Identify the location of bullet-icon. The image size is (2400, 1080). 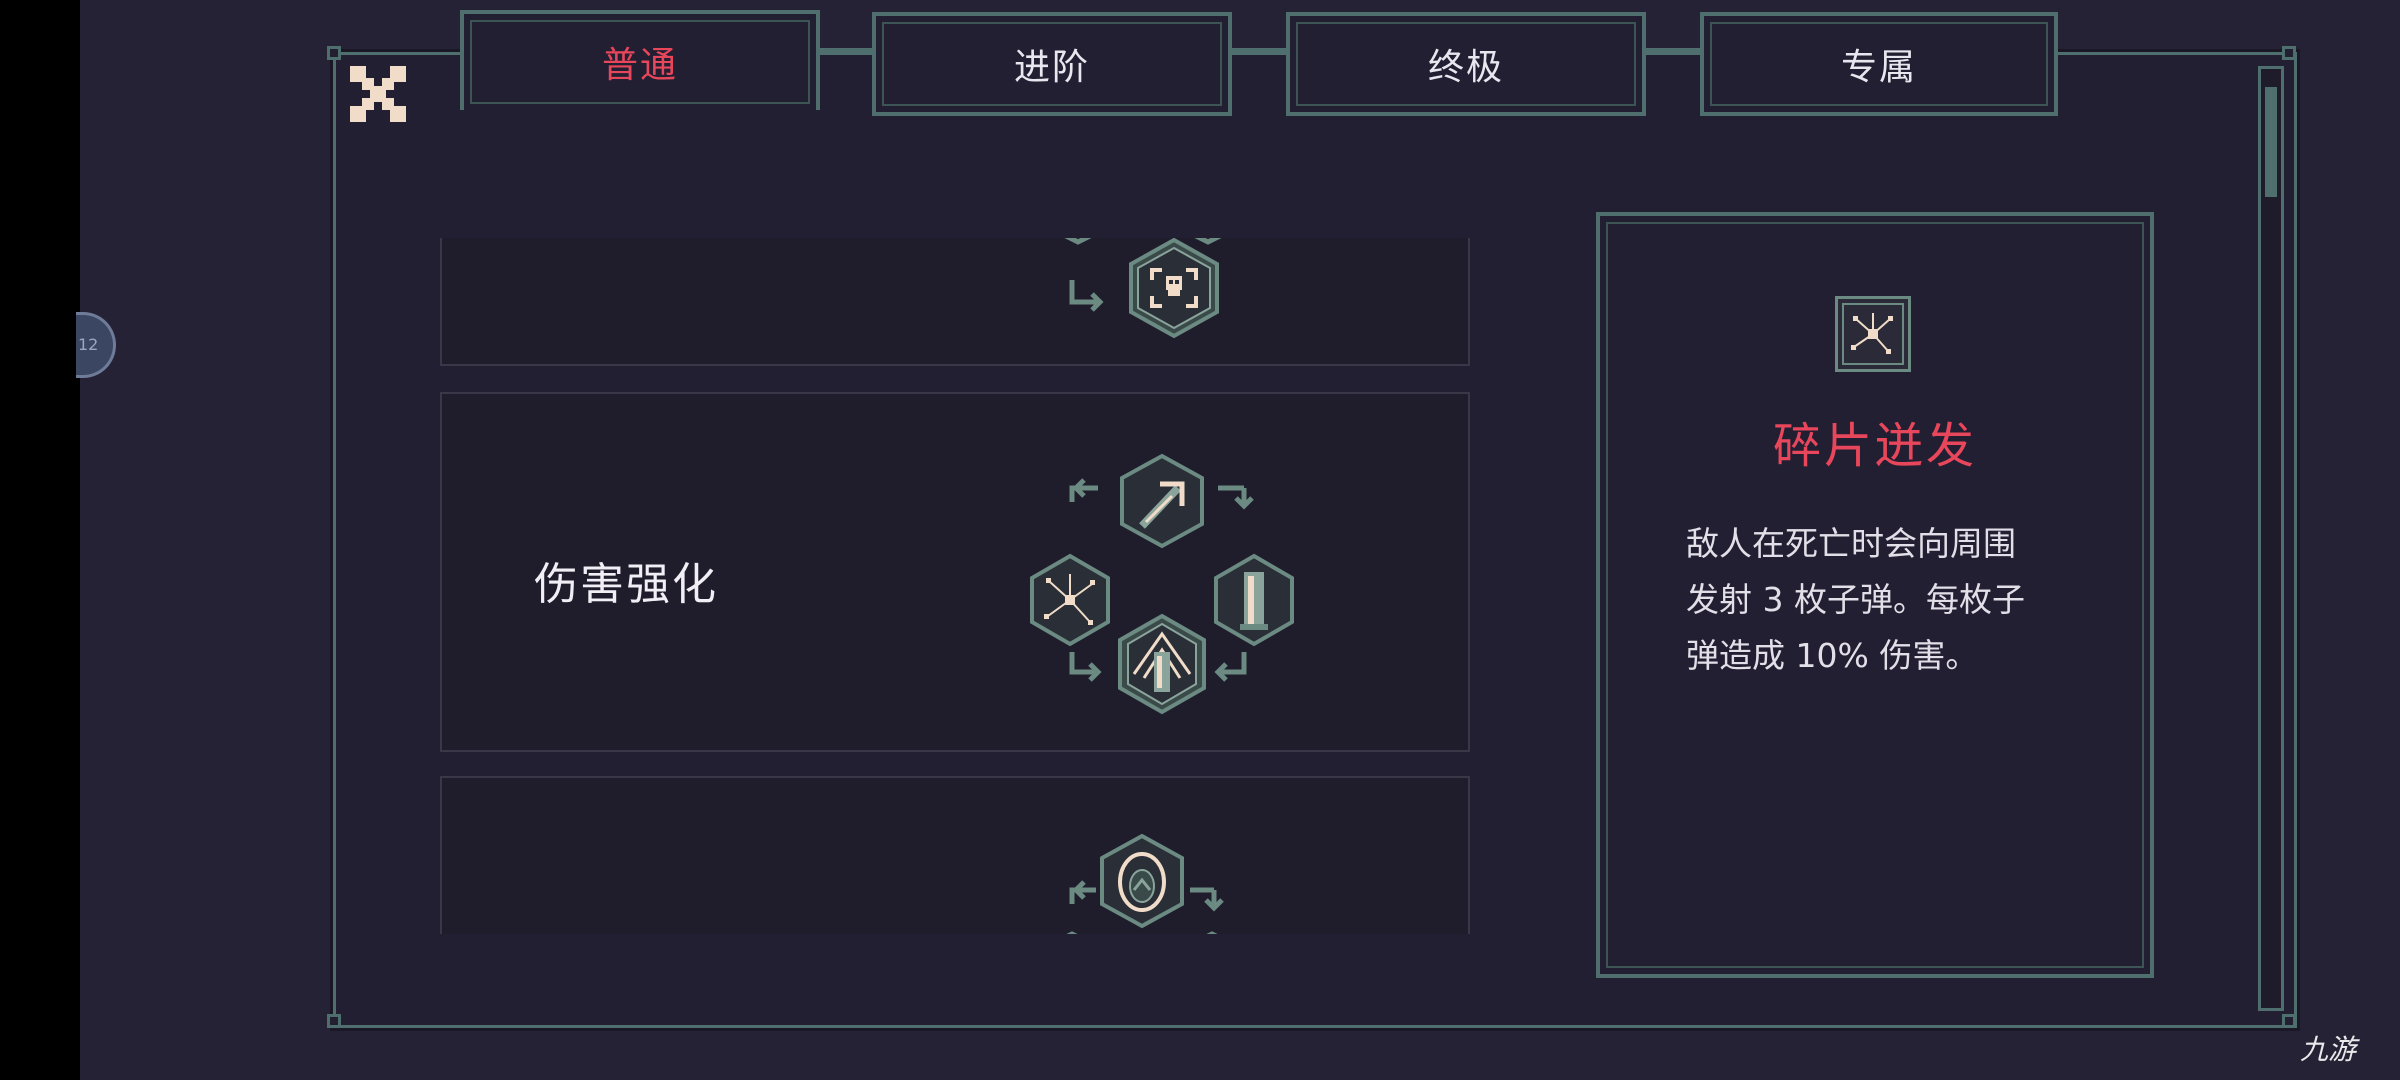
(1254, 600).